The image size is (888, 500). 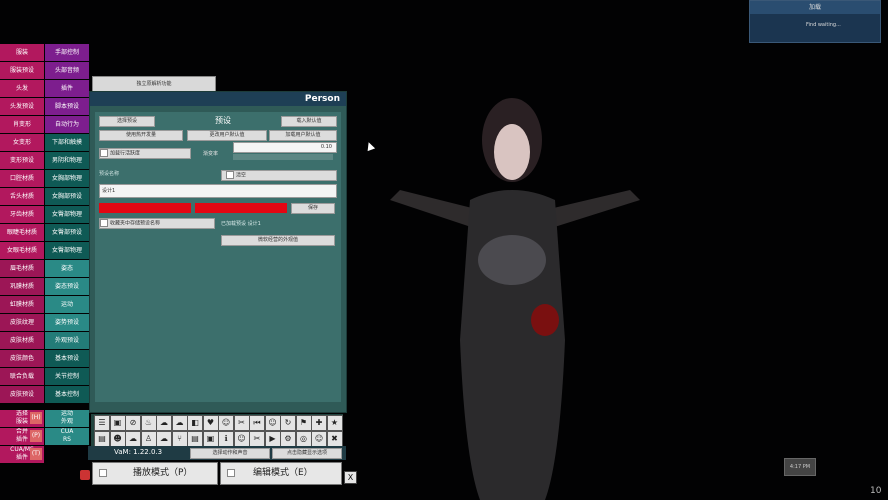 I want to click on left-menu-item: 手部控制, so click(x=67, y=52).